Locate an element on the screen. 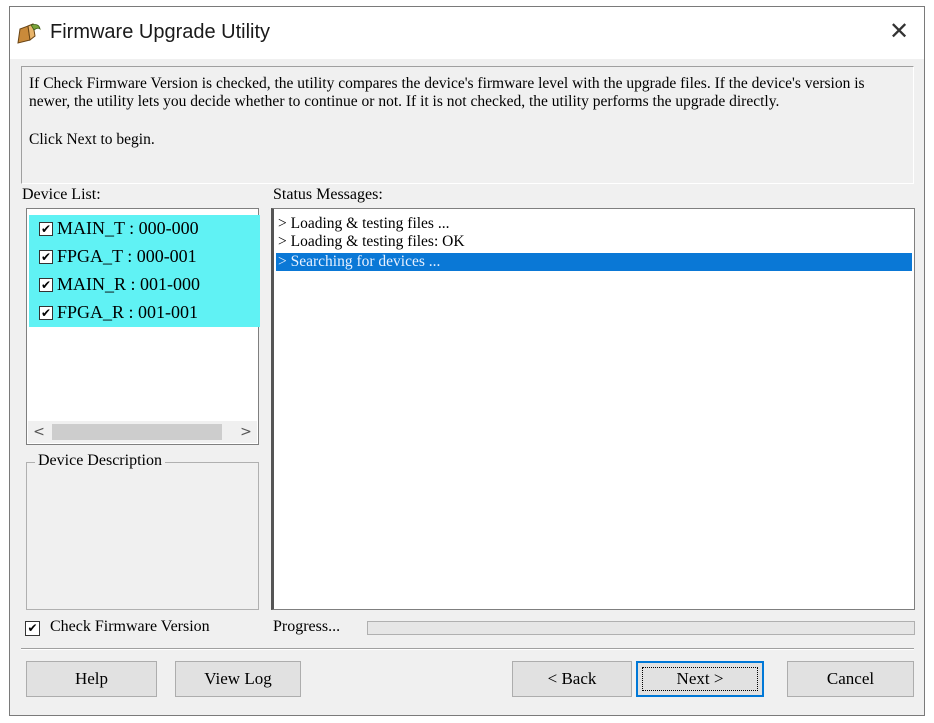 The image size is (934, 723). device-item-label: FPGA_T : 000-001 is located at coordinates (127, 256).